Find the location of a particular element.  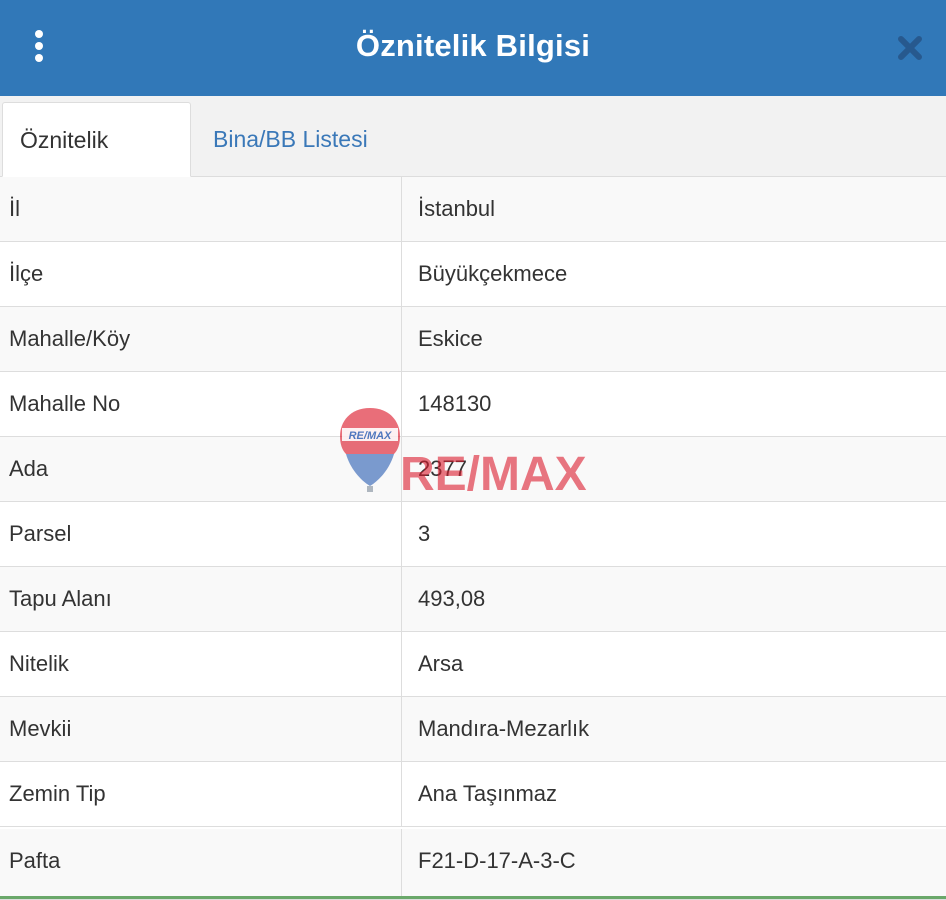

row-value: Eskice is located at coordinates (450, 338).